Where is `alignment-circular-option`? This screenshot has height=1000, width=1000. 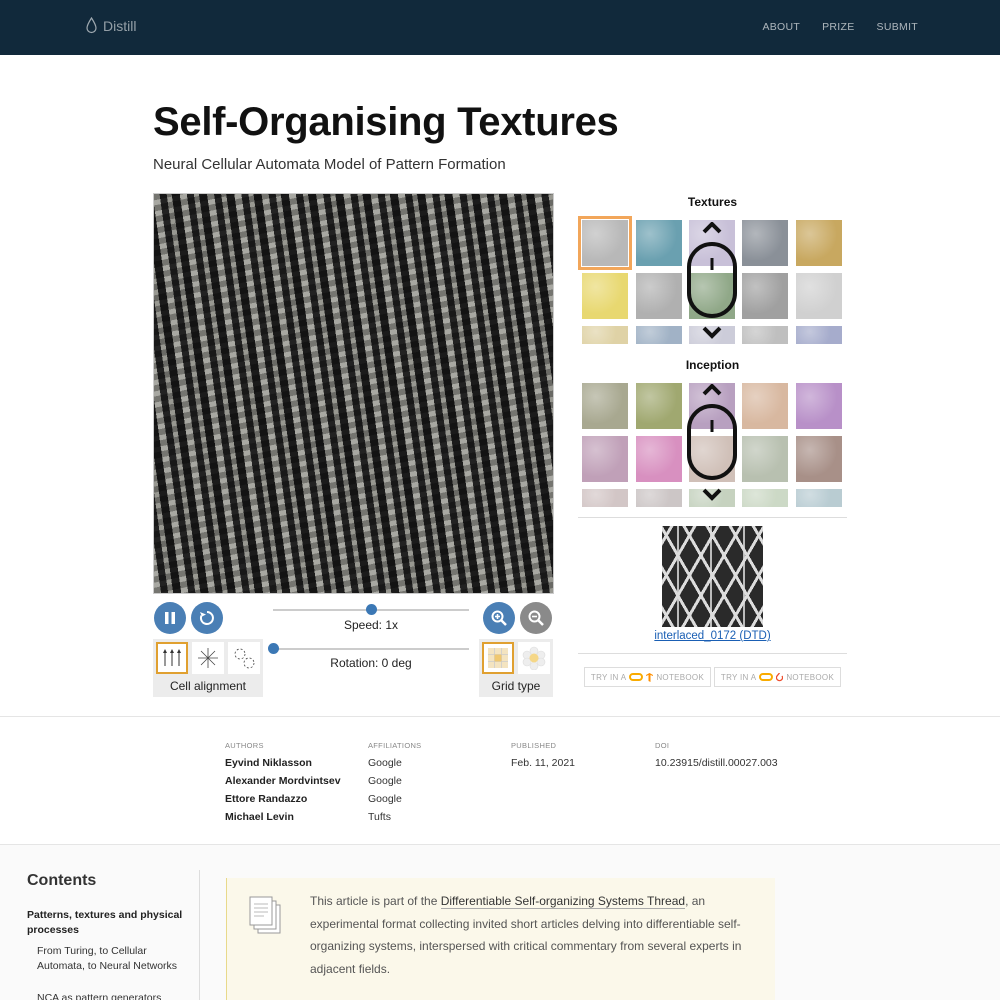 alignment-circular-option is located at coordinates (244, 658).